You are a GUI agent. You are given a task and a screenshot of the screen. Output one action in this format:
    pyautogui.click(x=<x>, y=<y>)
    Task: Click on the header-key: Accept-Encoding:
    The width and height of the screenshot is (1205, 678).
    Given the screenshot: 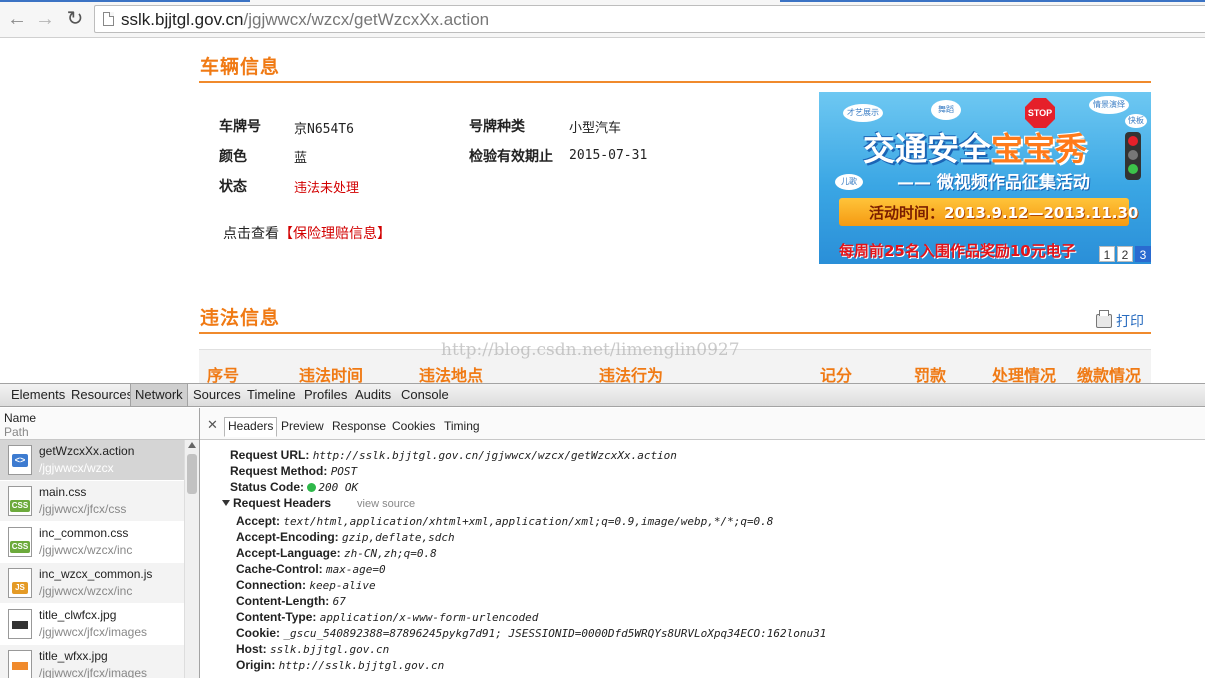 What is the action you would take?
    pyautogui.click(x=287, y=537)
    